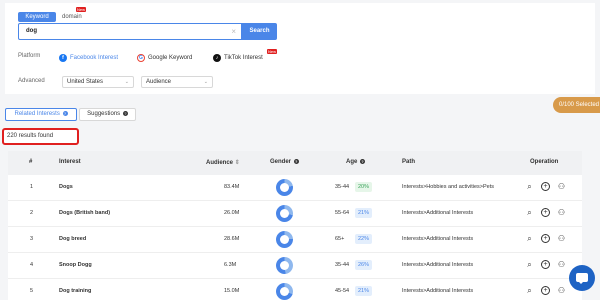  What do you see at coordinates (576, 105) in the screenshot?
I see `selected-count-badge: 0/100 Selected` at bounding box center [576, 105].